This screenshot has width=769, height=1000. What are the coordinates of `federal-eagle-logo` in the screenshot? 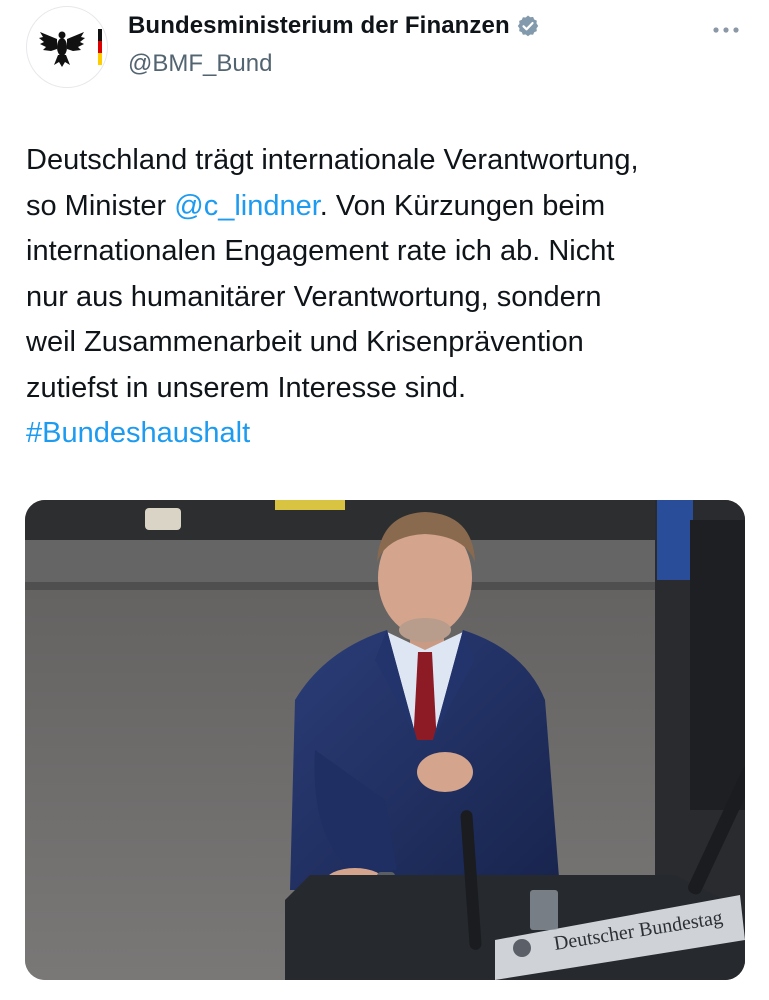 It's located at (70, 48).